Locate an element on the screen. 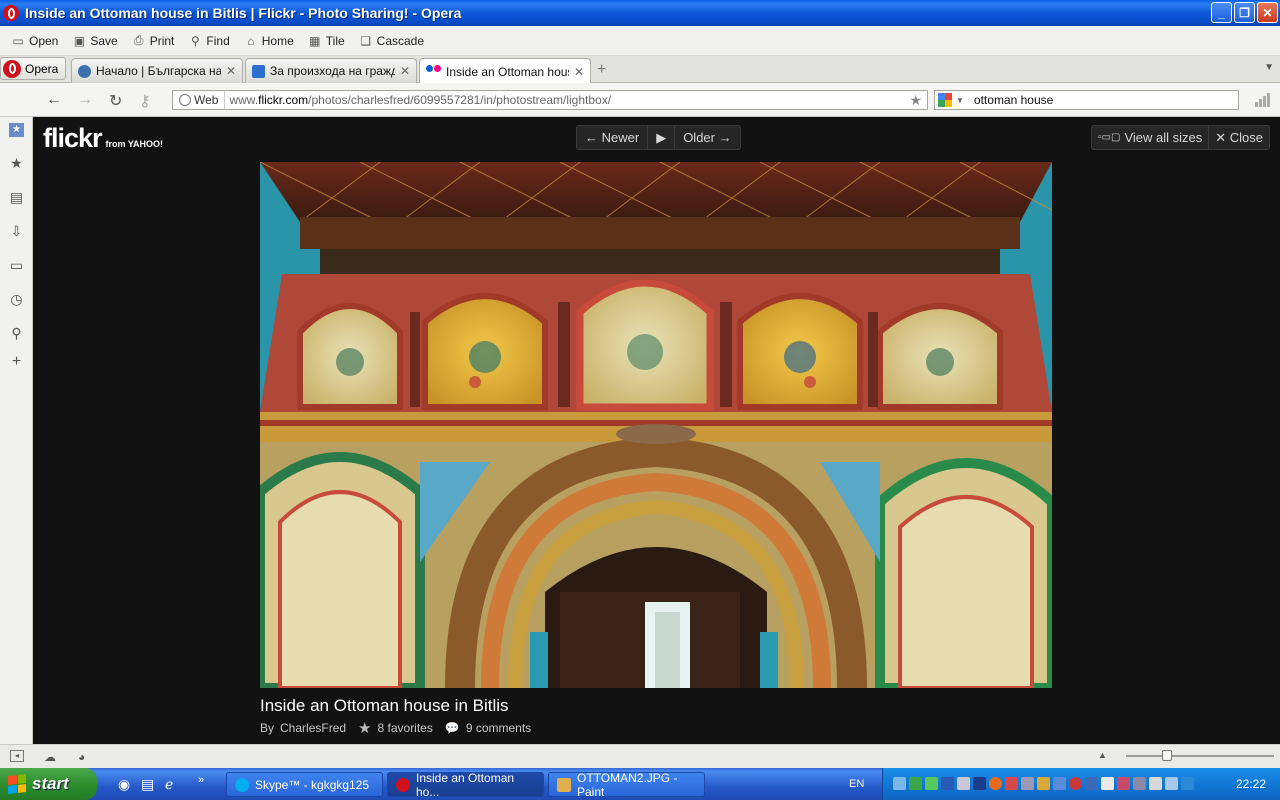 This screenshot has height=800, width=1280. security-badge-label: Web is located at coordinates (206, 100).